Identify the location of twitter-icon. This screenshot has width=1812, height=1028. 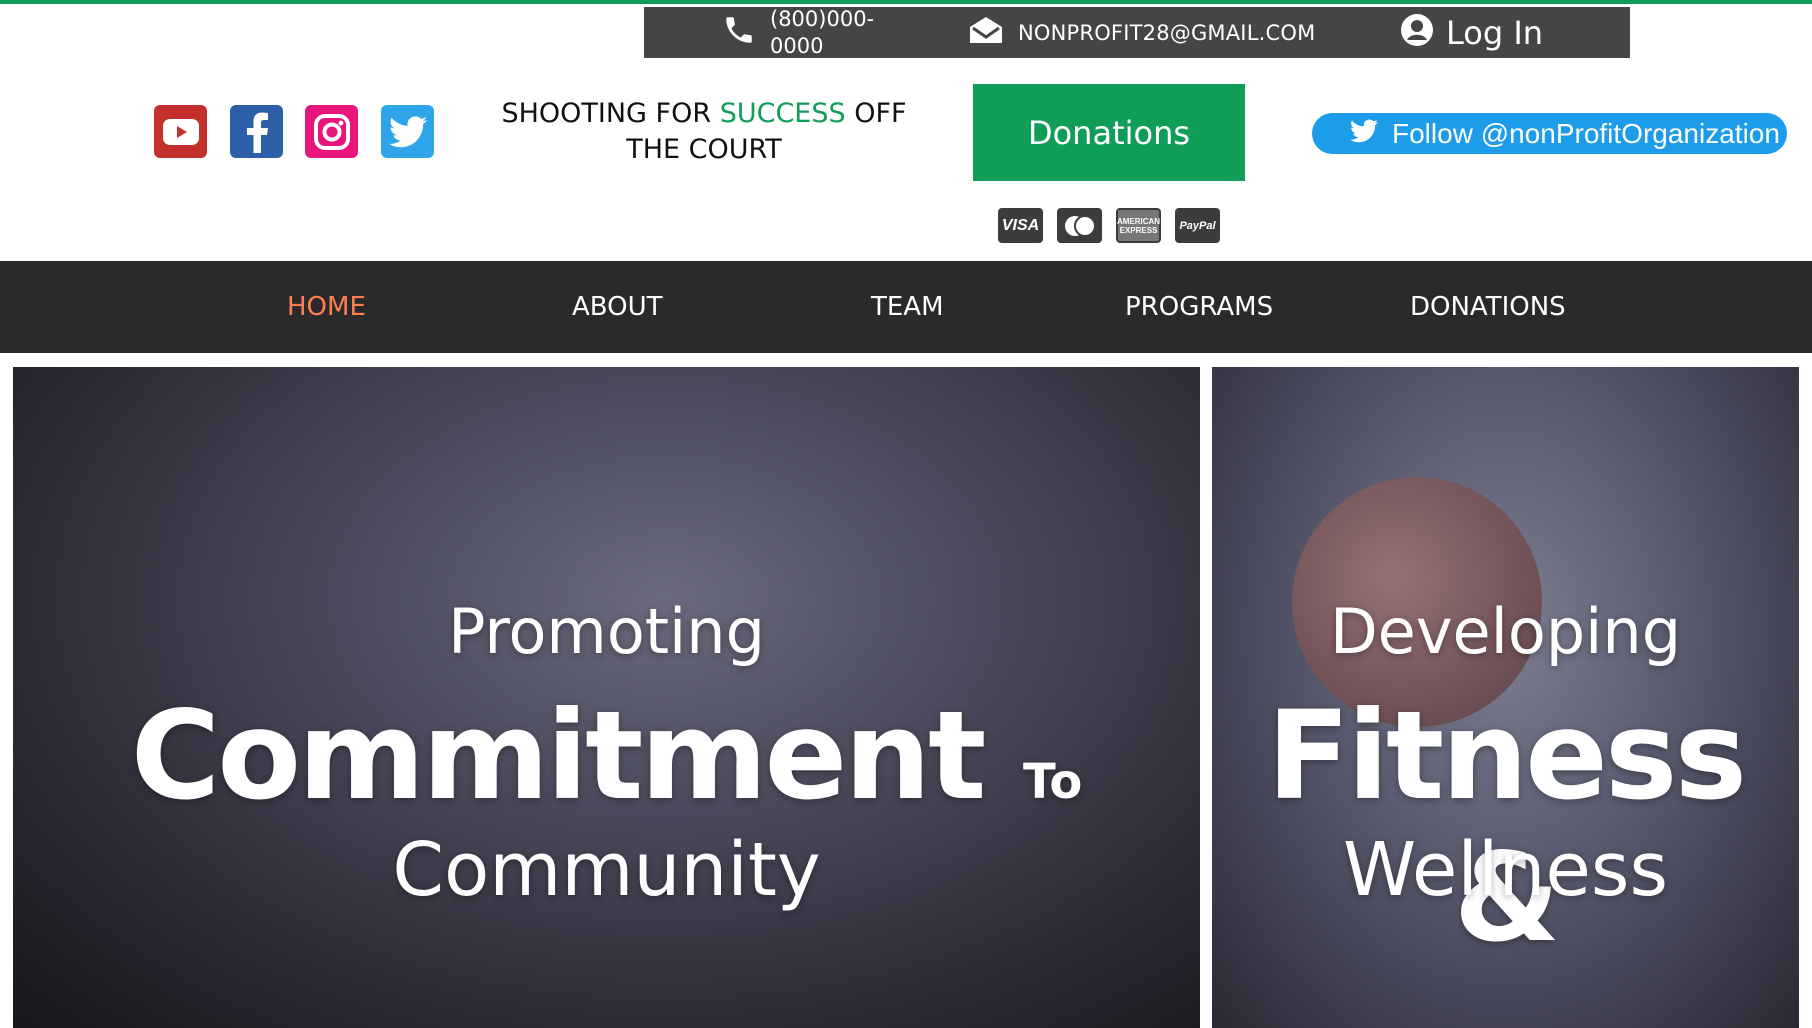
(407, 131).